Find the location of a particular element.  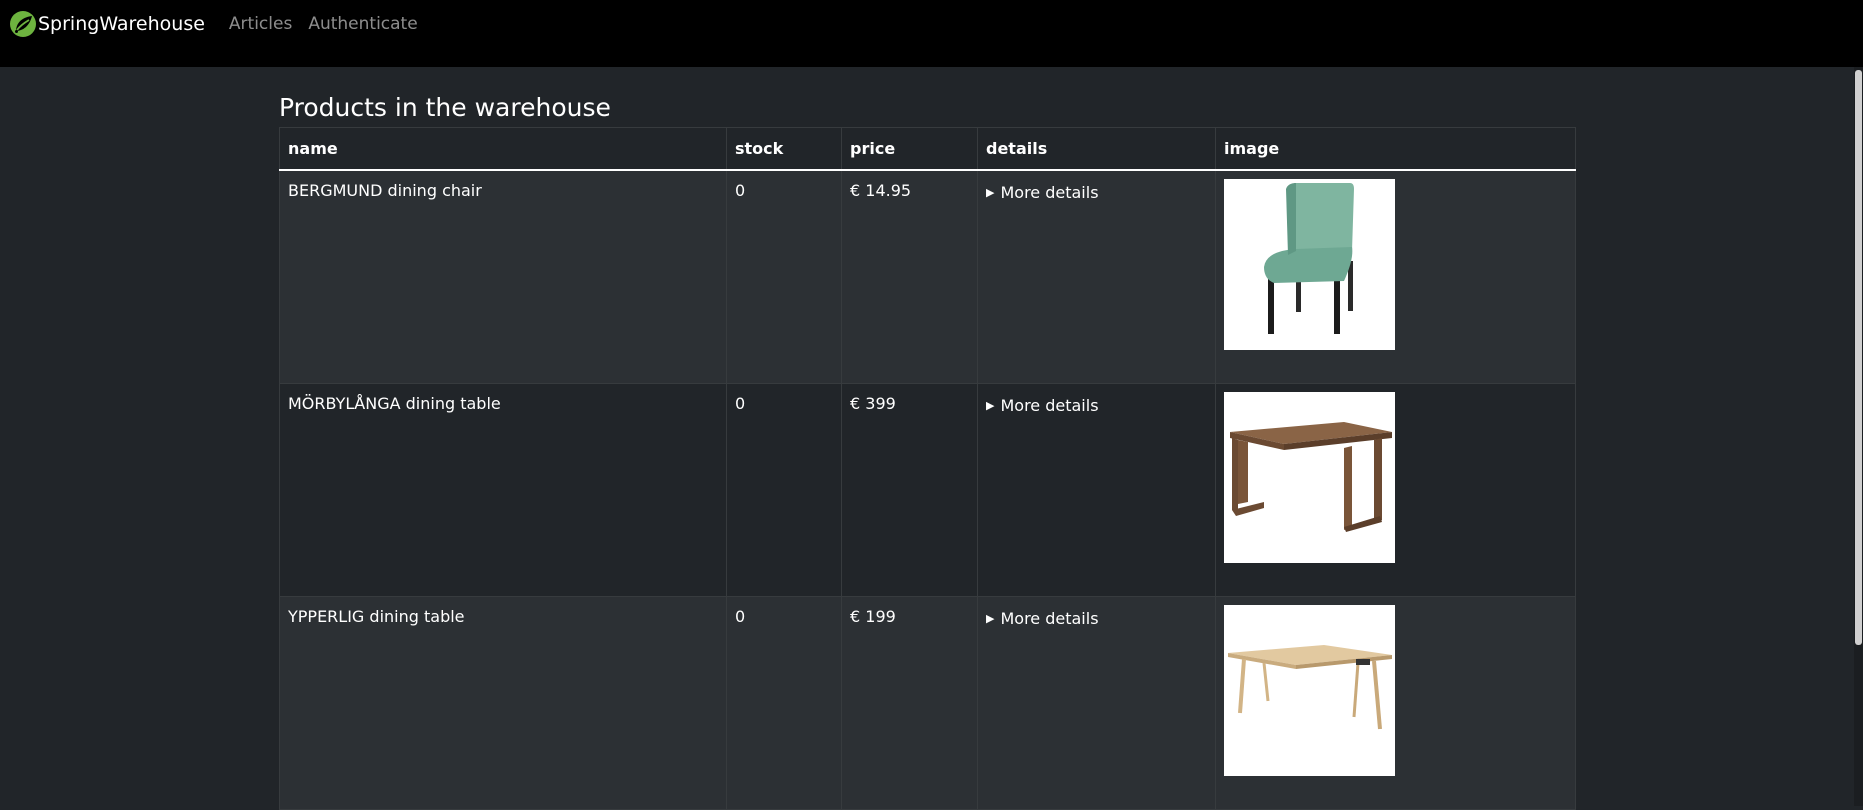

nav-link-articles: Articles is located at coordinates (260, 24).